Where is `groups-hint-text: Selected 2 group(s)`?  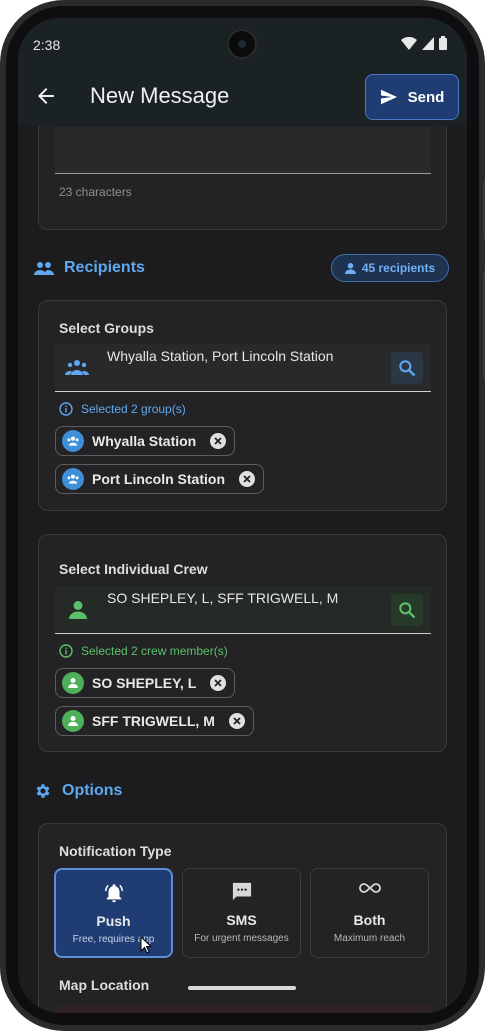
groups-hint-text: Selected 2 group(s) is located at coordinates (133, 409).